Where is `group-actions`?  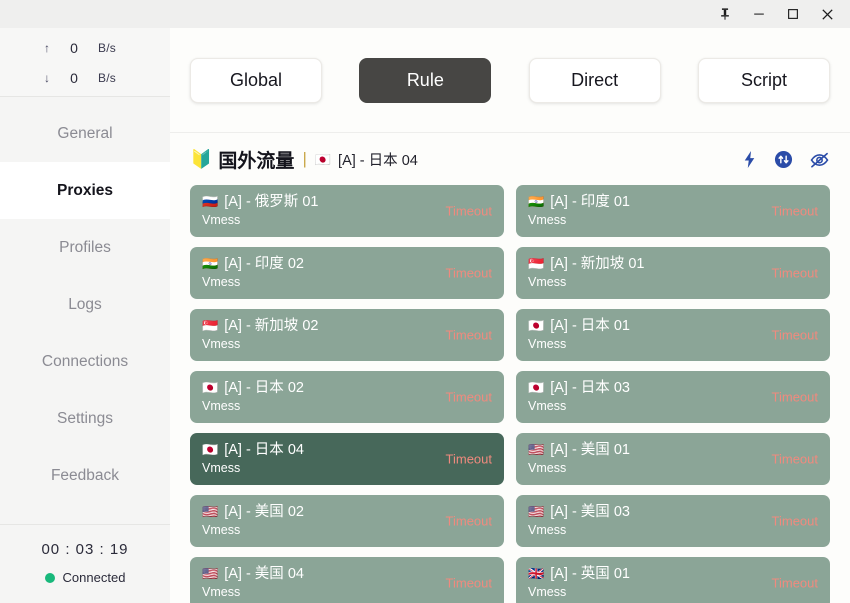 group-actions is located at coordinates (785, 159).